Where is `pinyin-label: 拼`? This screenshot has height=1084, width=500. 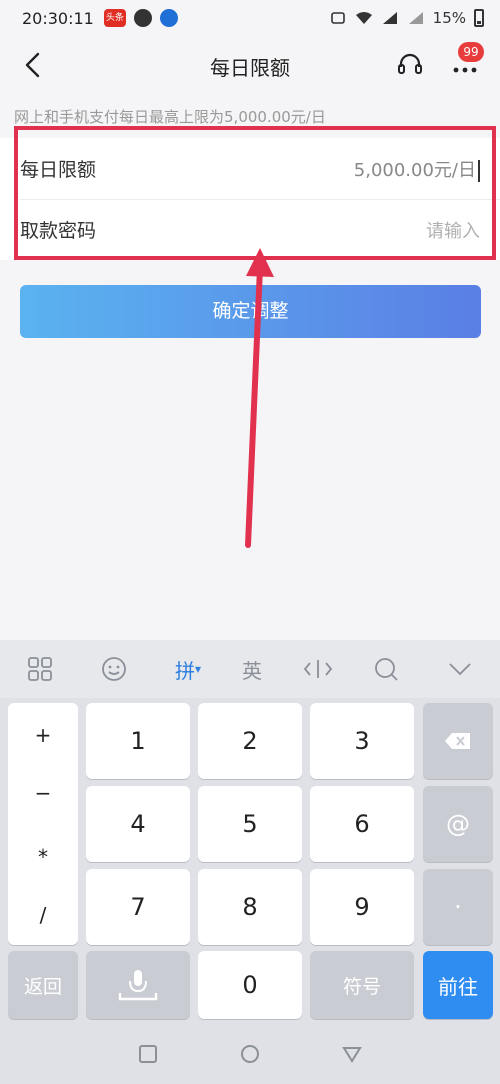
pinyin-label: 拼 is located at coordinates (184, 670).